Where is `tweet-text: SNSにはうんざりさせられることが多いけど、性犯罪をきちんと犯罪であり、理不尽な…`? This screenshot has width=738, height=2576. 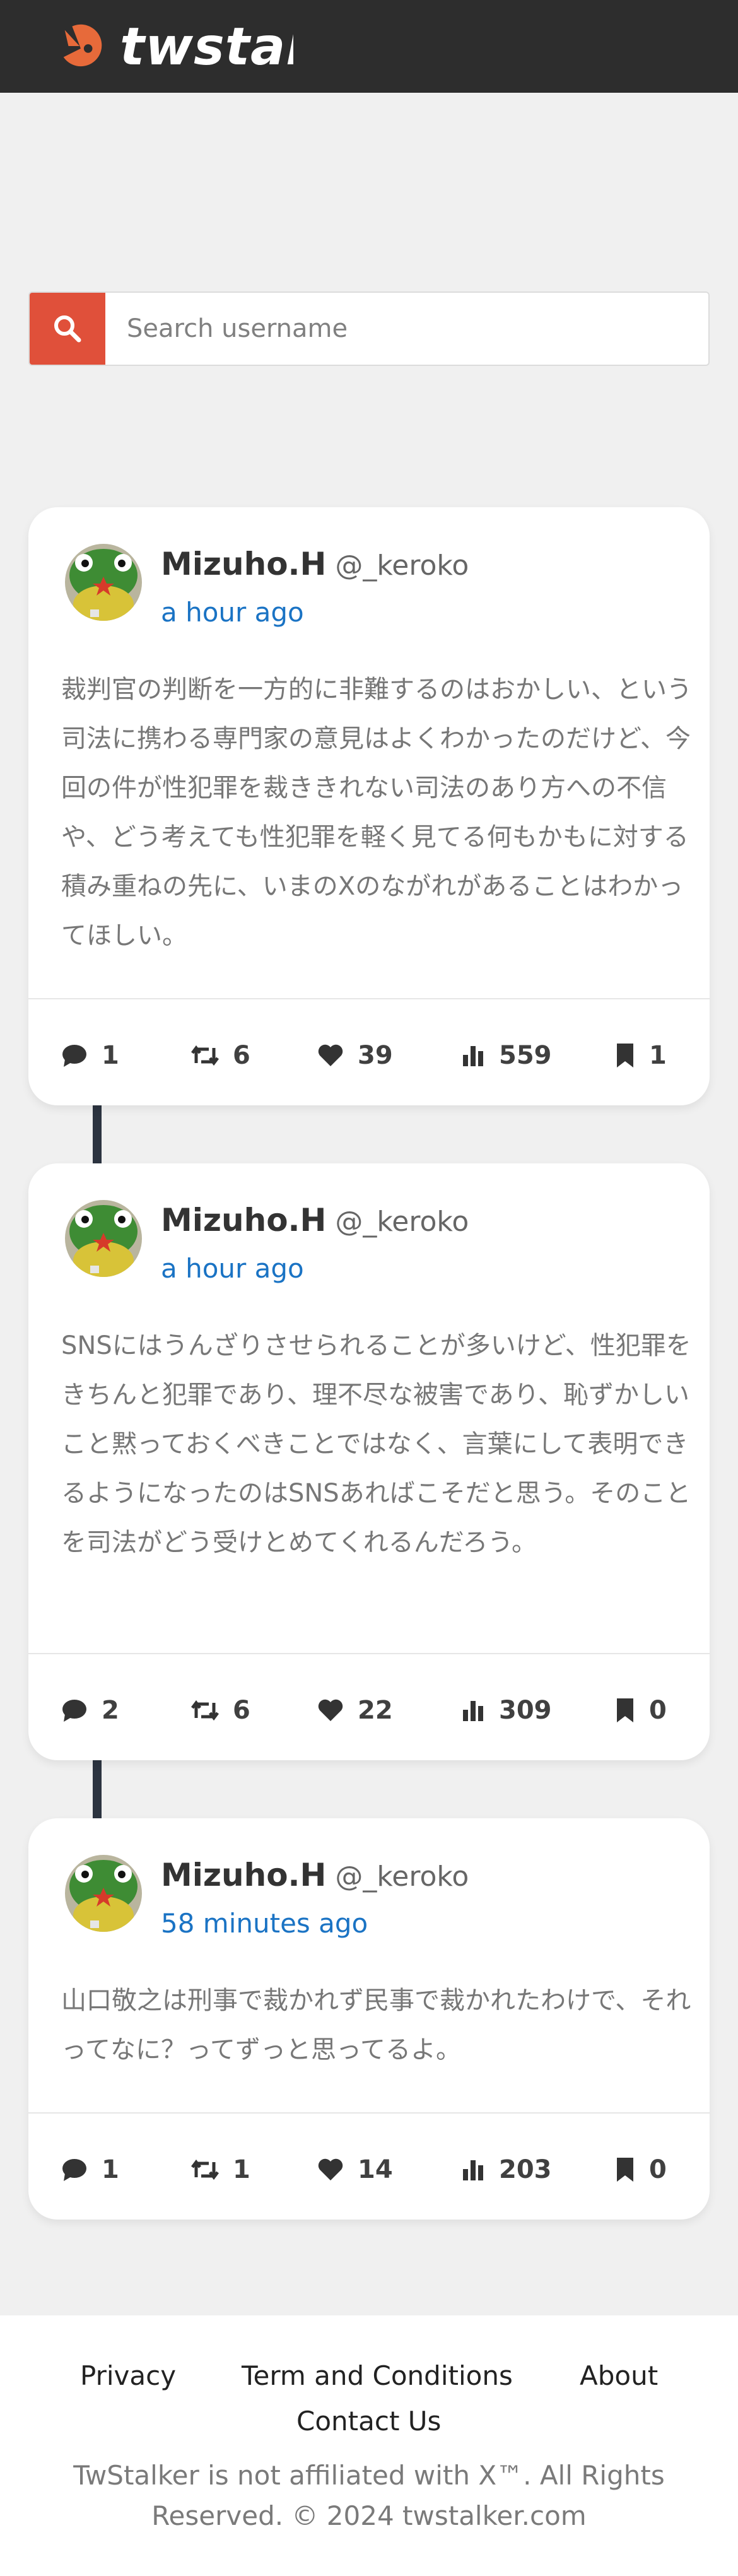
tweet-text: SNSにはうんざりさせられることが多いけど、性犯罪をきちんと犯罪であり、理不尽な… is located at coordinates (376, 1444).